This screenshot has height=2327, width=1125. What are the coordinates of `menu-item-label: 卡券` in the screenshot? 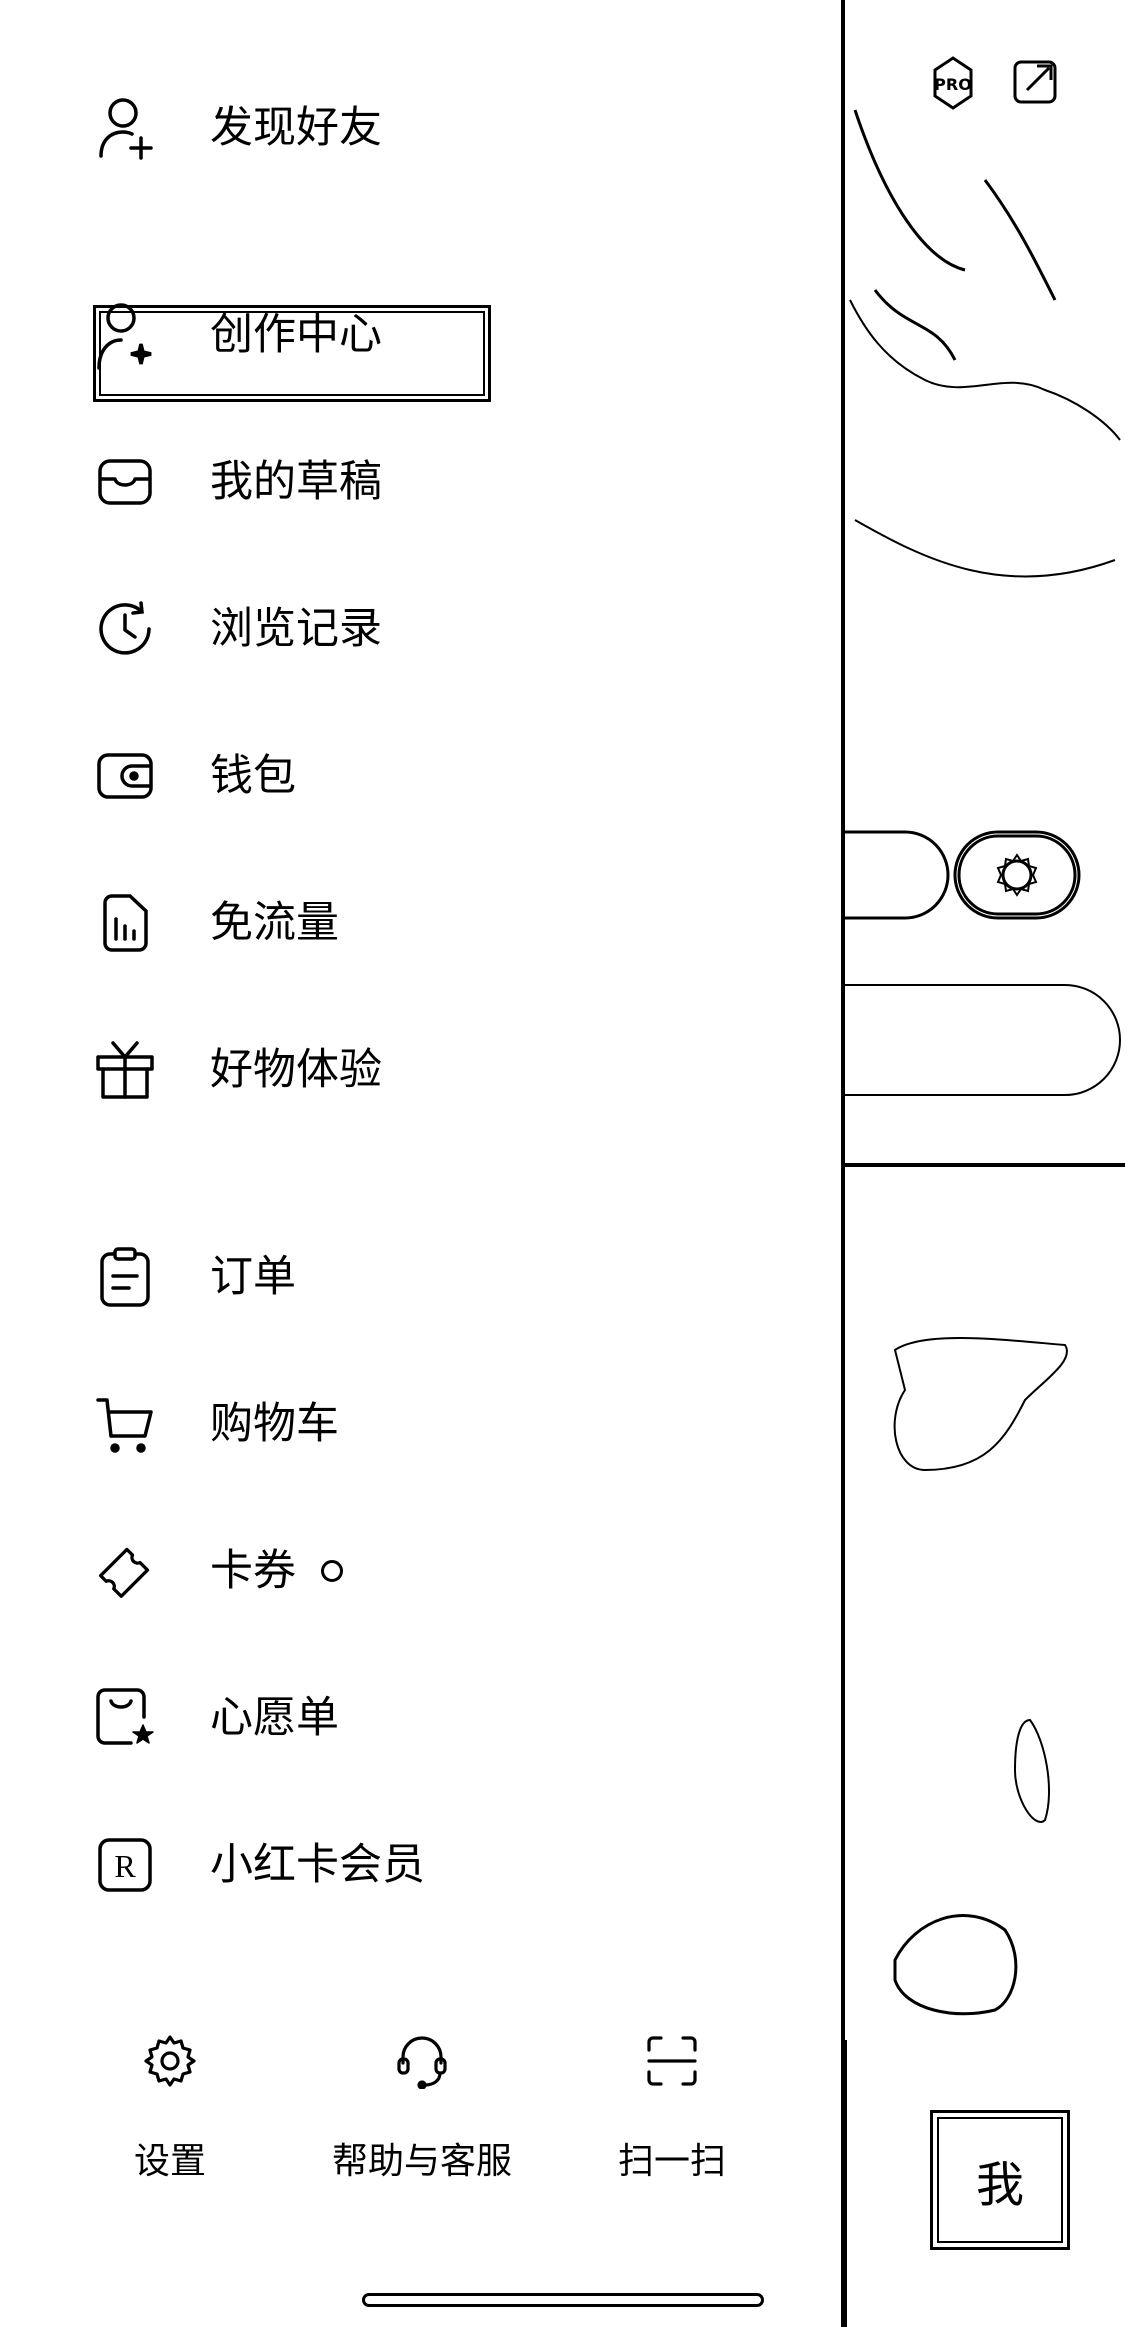 It's located at (253, 1570).